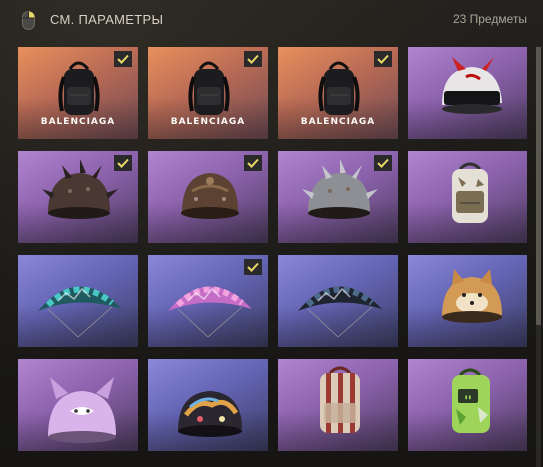 The image size is (543, 467). Describe the element at coordinates (28, 20) in the screenshot. I see `mouse-icon` at that location.